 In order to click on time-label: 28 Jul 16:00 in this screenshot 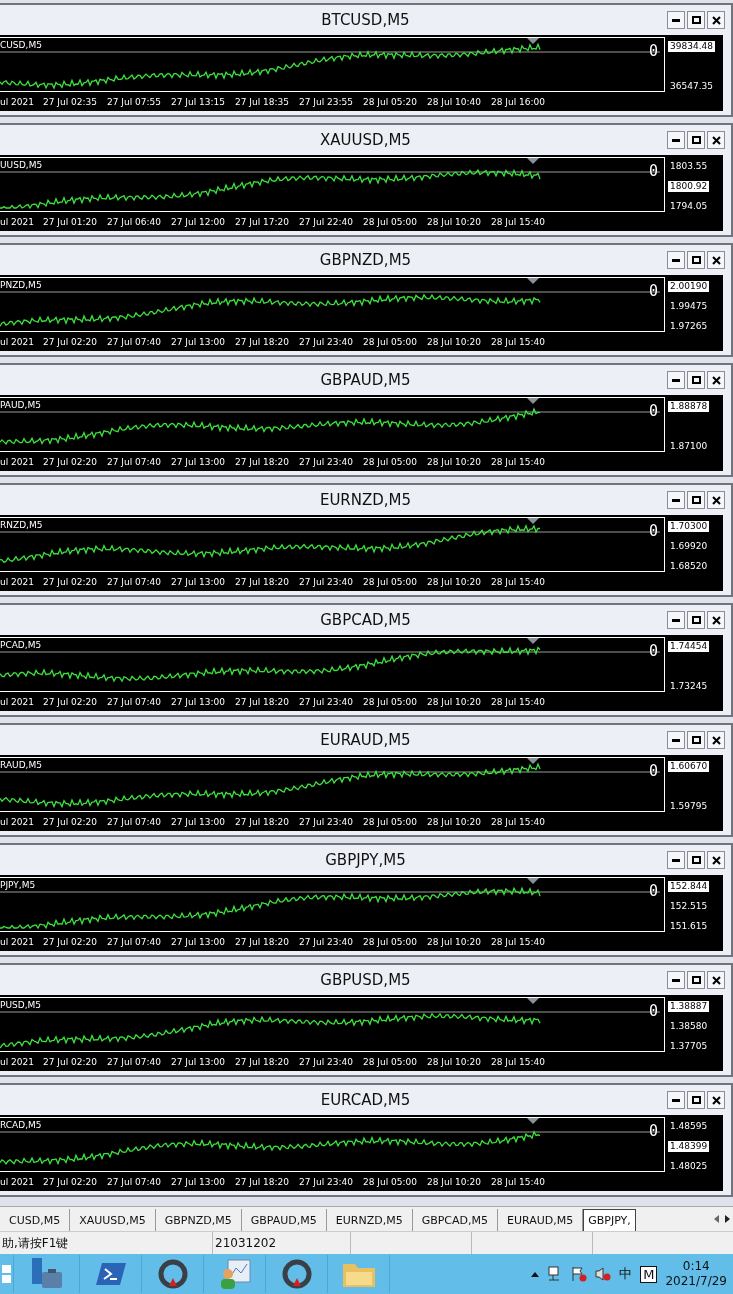, I will do `click(518, 101)`.